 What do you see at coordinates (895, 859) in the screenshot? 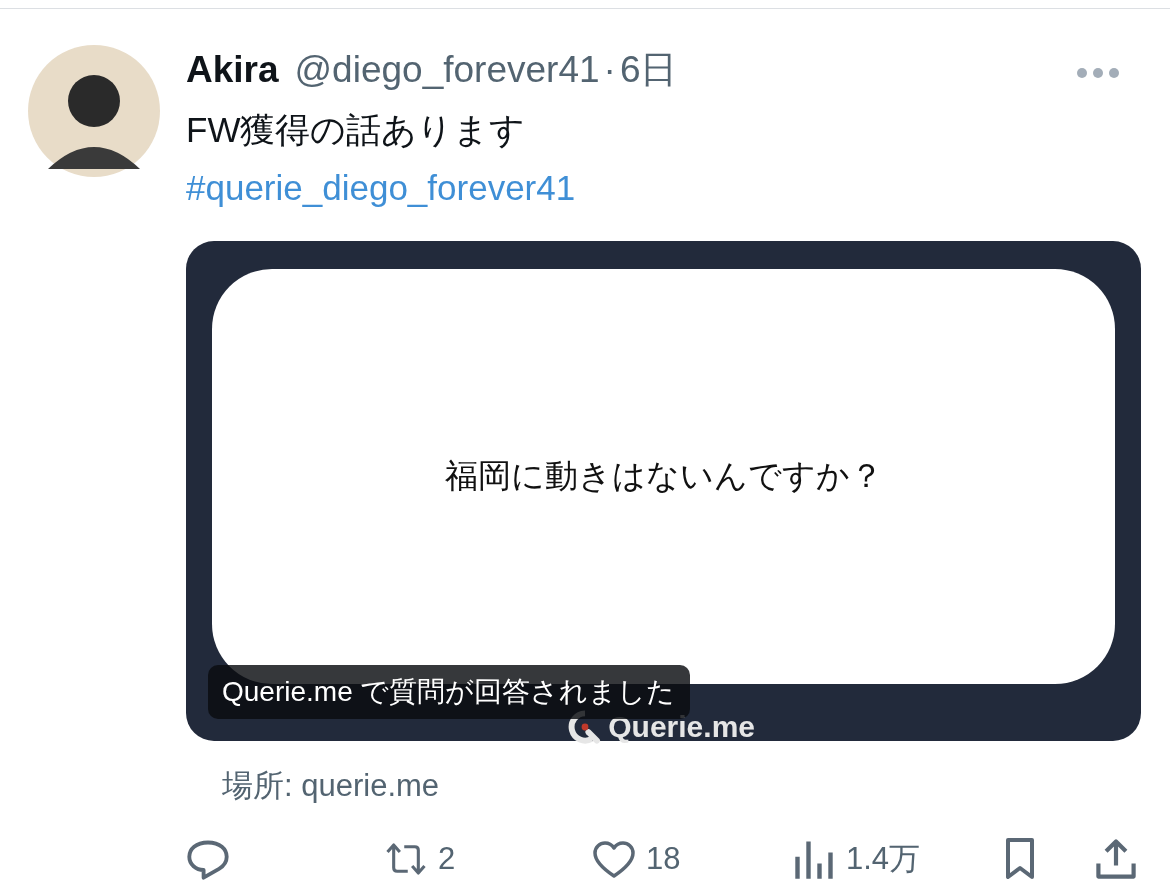
I see `views-button: 1.4万` at bounding box center [895, 859].